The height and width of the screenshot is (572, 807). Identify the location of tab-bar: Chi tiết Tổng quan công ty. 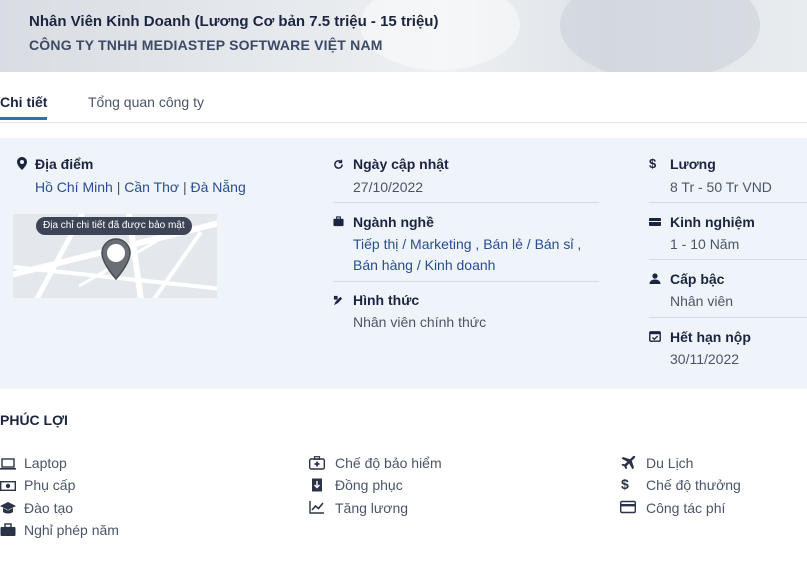
(403, 97).